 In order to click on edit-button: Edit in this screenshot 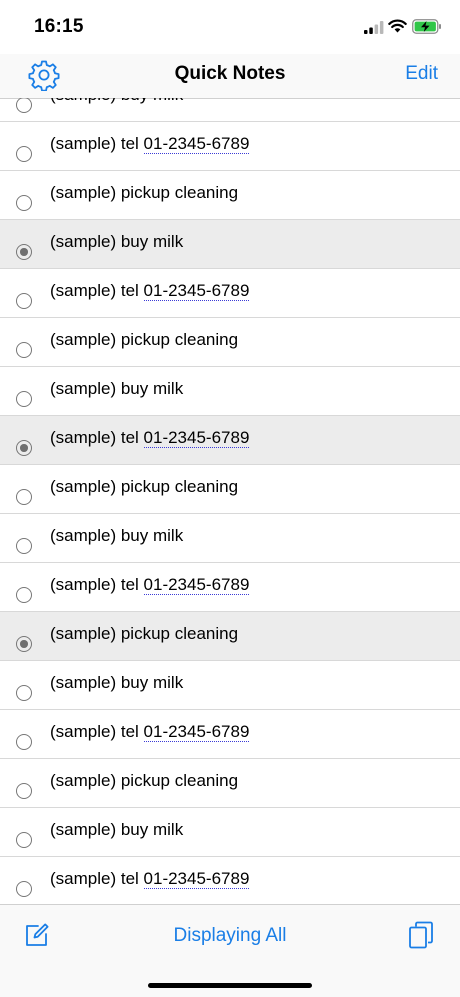, I will do `click(421, 74)`.